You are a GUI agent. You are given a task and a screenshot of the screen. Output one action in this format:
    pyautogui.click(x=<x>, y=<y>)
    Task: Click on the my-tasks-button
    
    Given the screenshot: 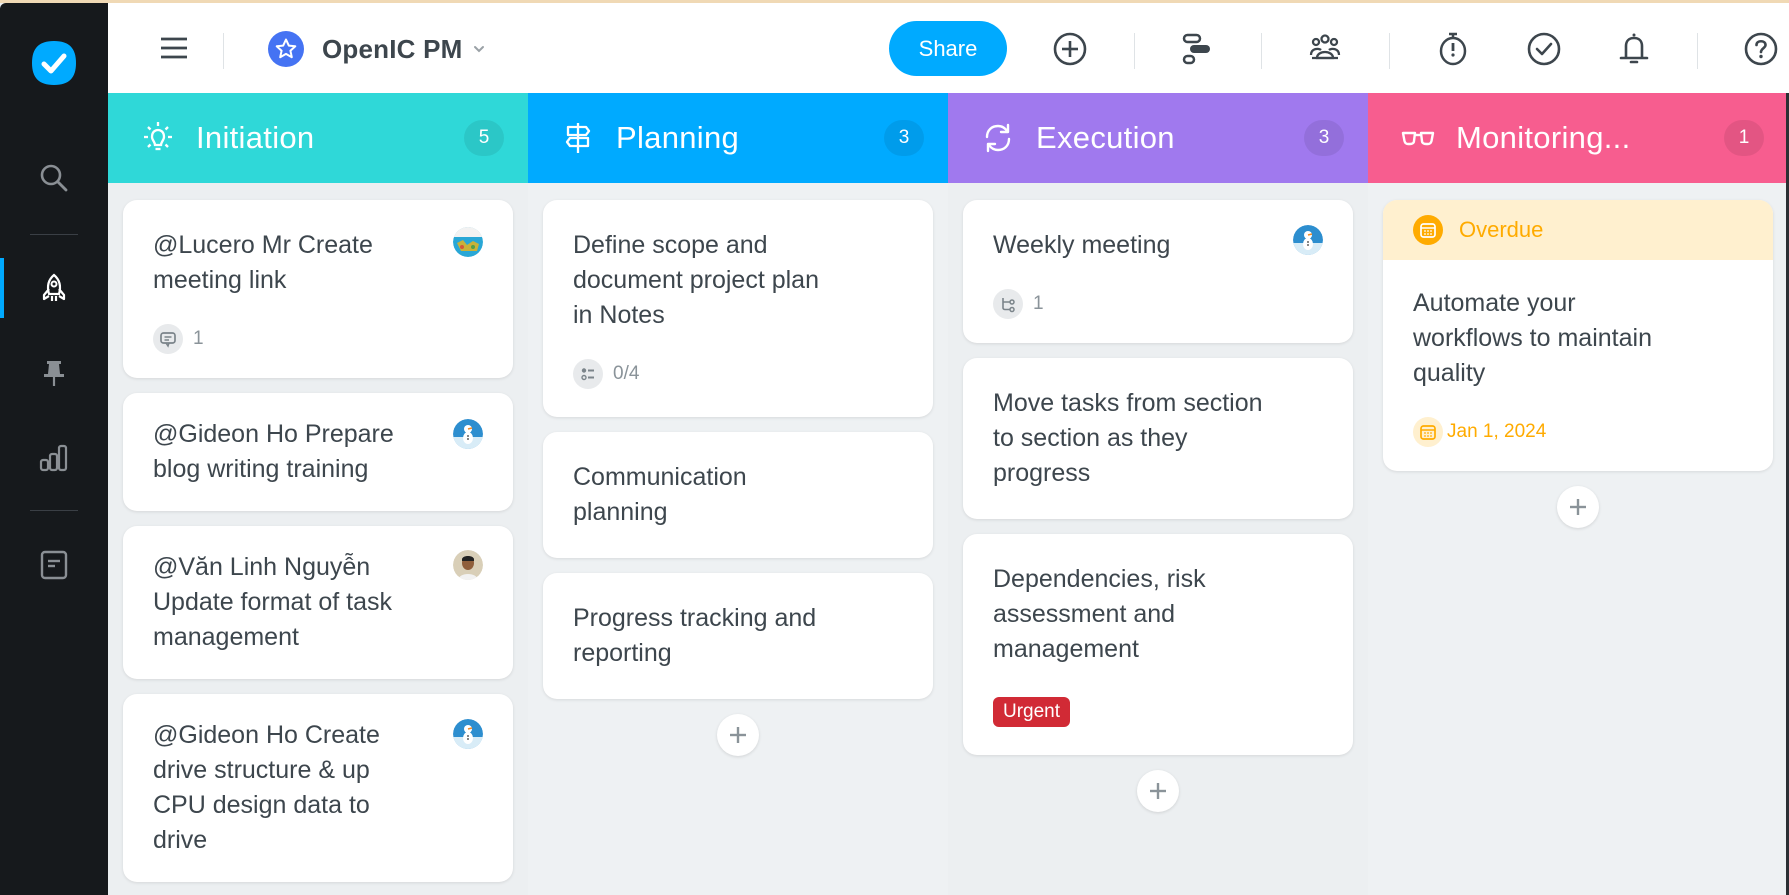 What is the action you would take?
    pyautogui.click(x=1544, y=49)
    